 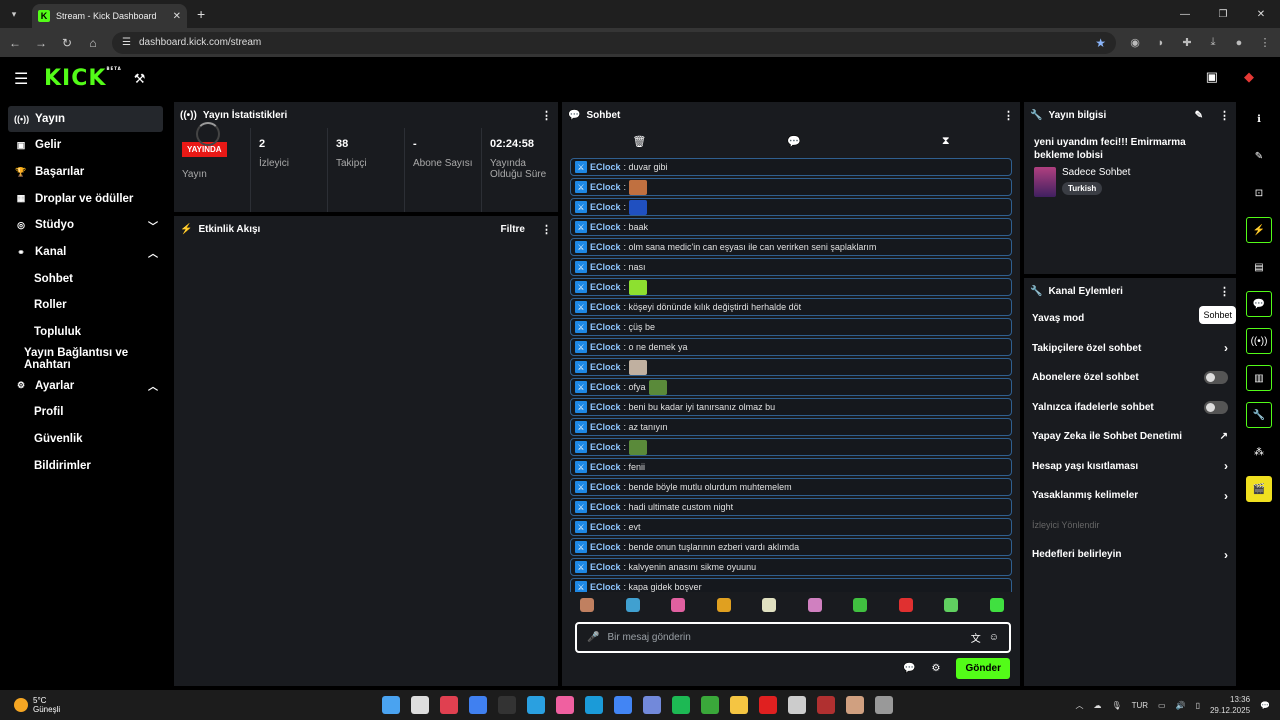 What do you see at coordinates (1259, 304) in the screenshot?
I see `chat-rail-icon: 💬` at bounding box center [1259, 304].